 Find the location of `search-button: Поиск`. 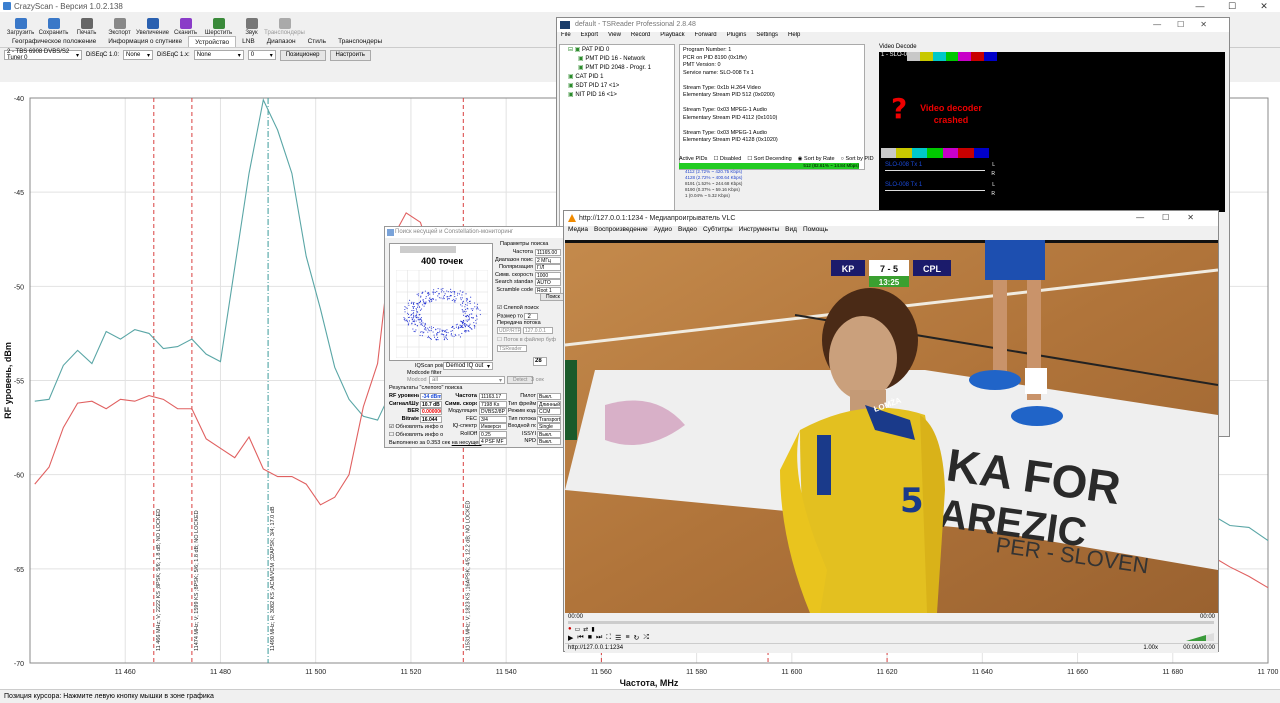

search-button: Поиск is located at coordinates (553, 297).